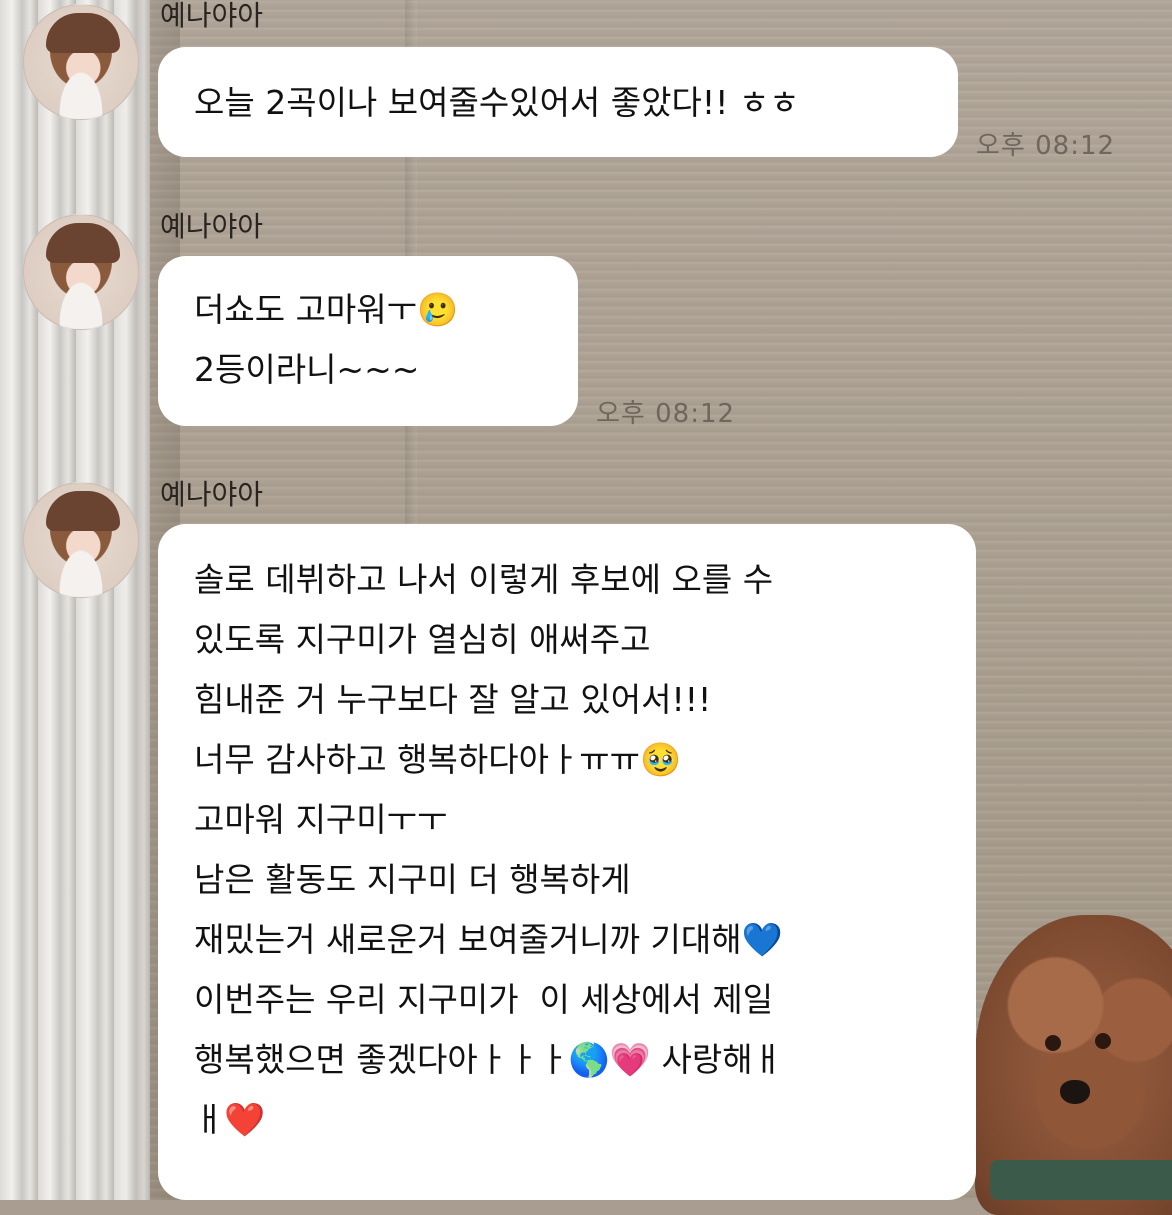 This screenshot has width=1172, height=1215. I want to click on message-text-line: 남은 활동도 지구미 더 행복하게, so click(412, 879).